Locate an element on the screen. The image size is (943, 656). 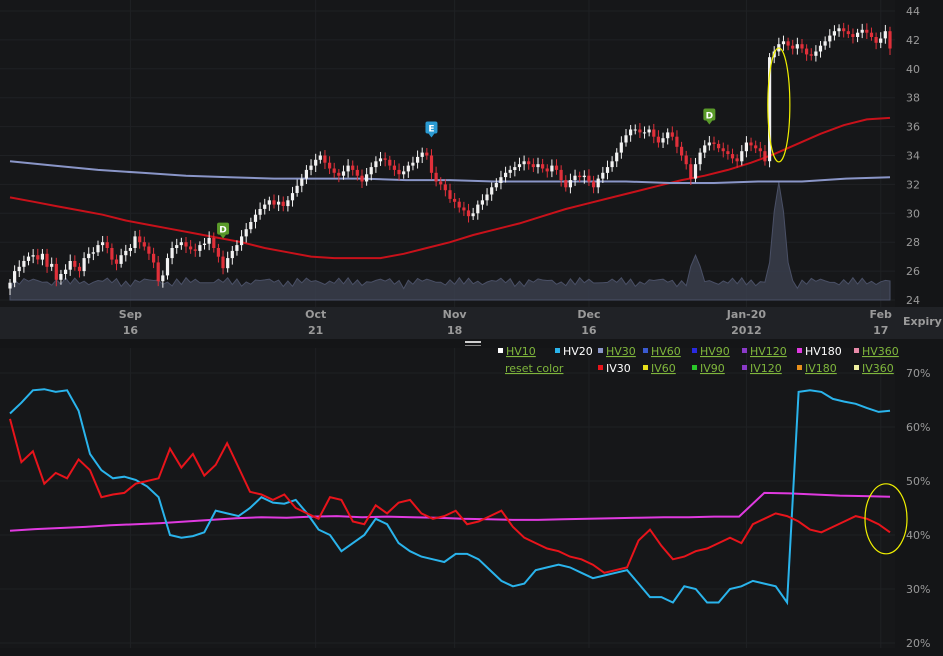
x-tick-month: Sep is located at coordinates (130, 314).